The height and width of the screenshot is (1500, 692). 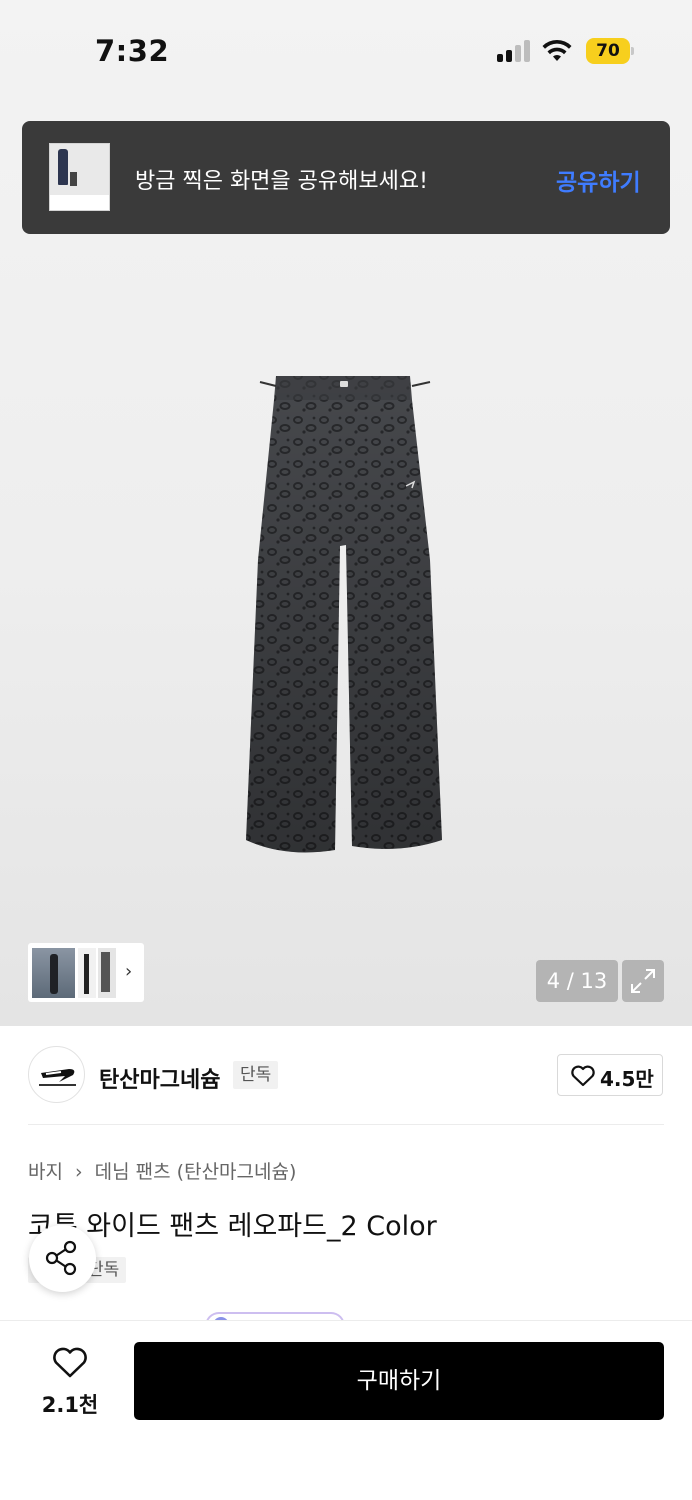 I want to click on product-image, so click(x=346, y=612).